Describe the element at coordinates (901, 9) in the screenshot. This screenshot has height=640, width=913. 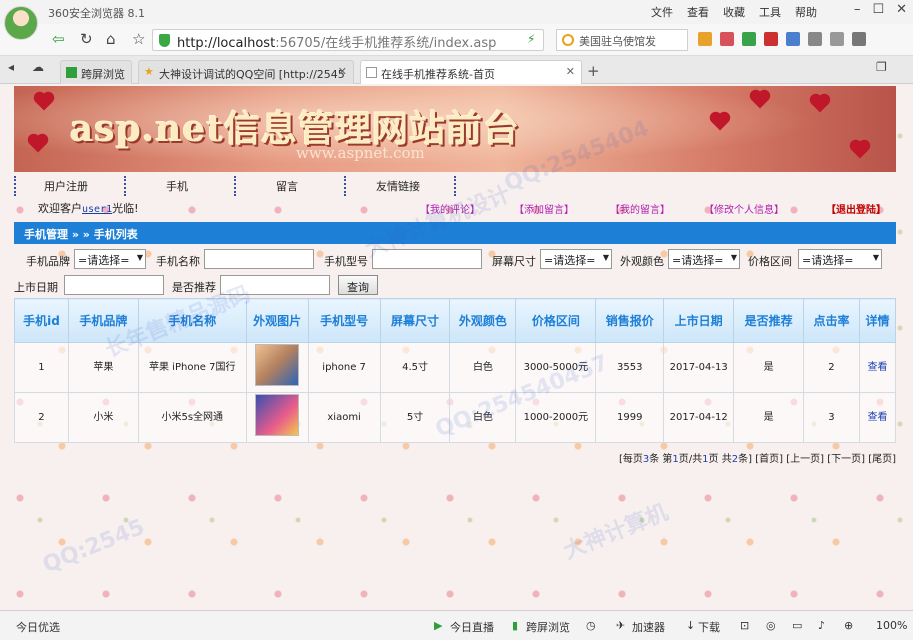
I see `close-window-icon: ✕` at that location.